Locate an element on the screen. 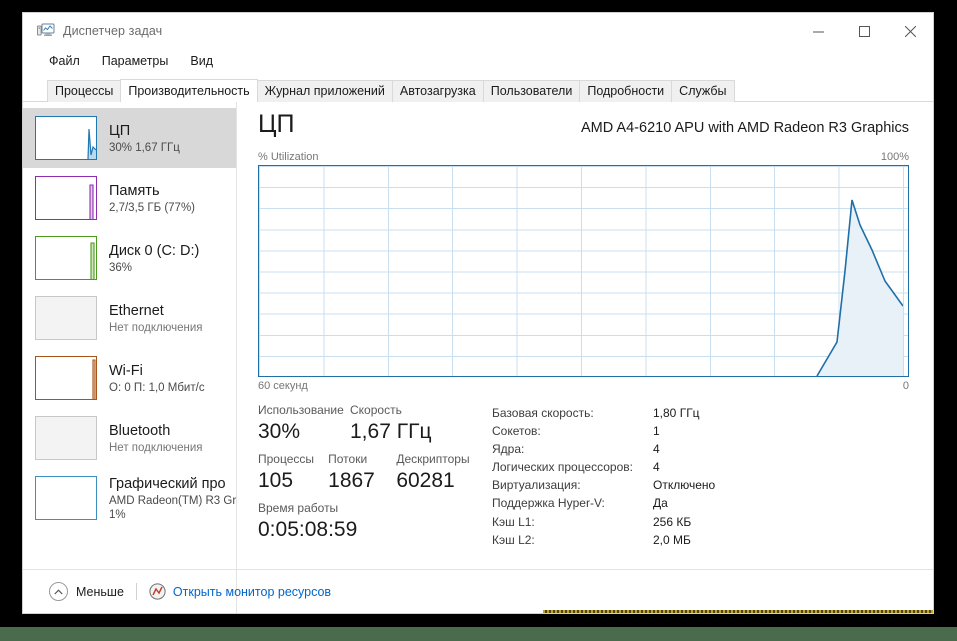 The width and height of the screenshot is (957, 641). sidebar-subtitle: 2,7/3,5 ГБ (77%) is located at coordinates (152, 207).